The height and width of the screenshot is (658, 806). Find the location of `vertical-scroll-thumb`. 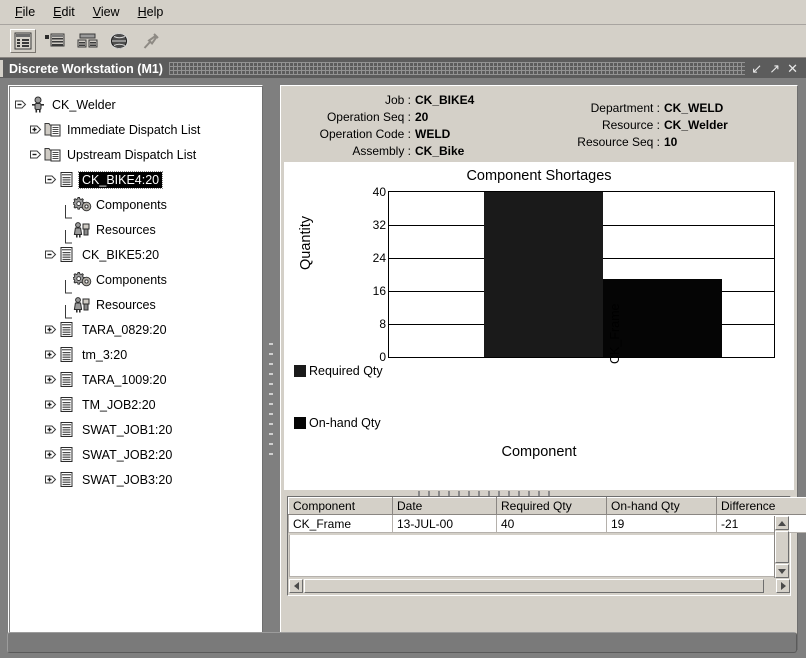

vertical-scroll-thumb is located at coordinates (782, 547).